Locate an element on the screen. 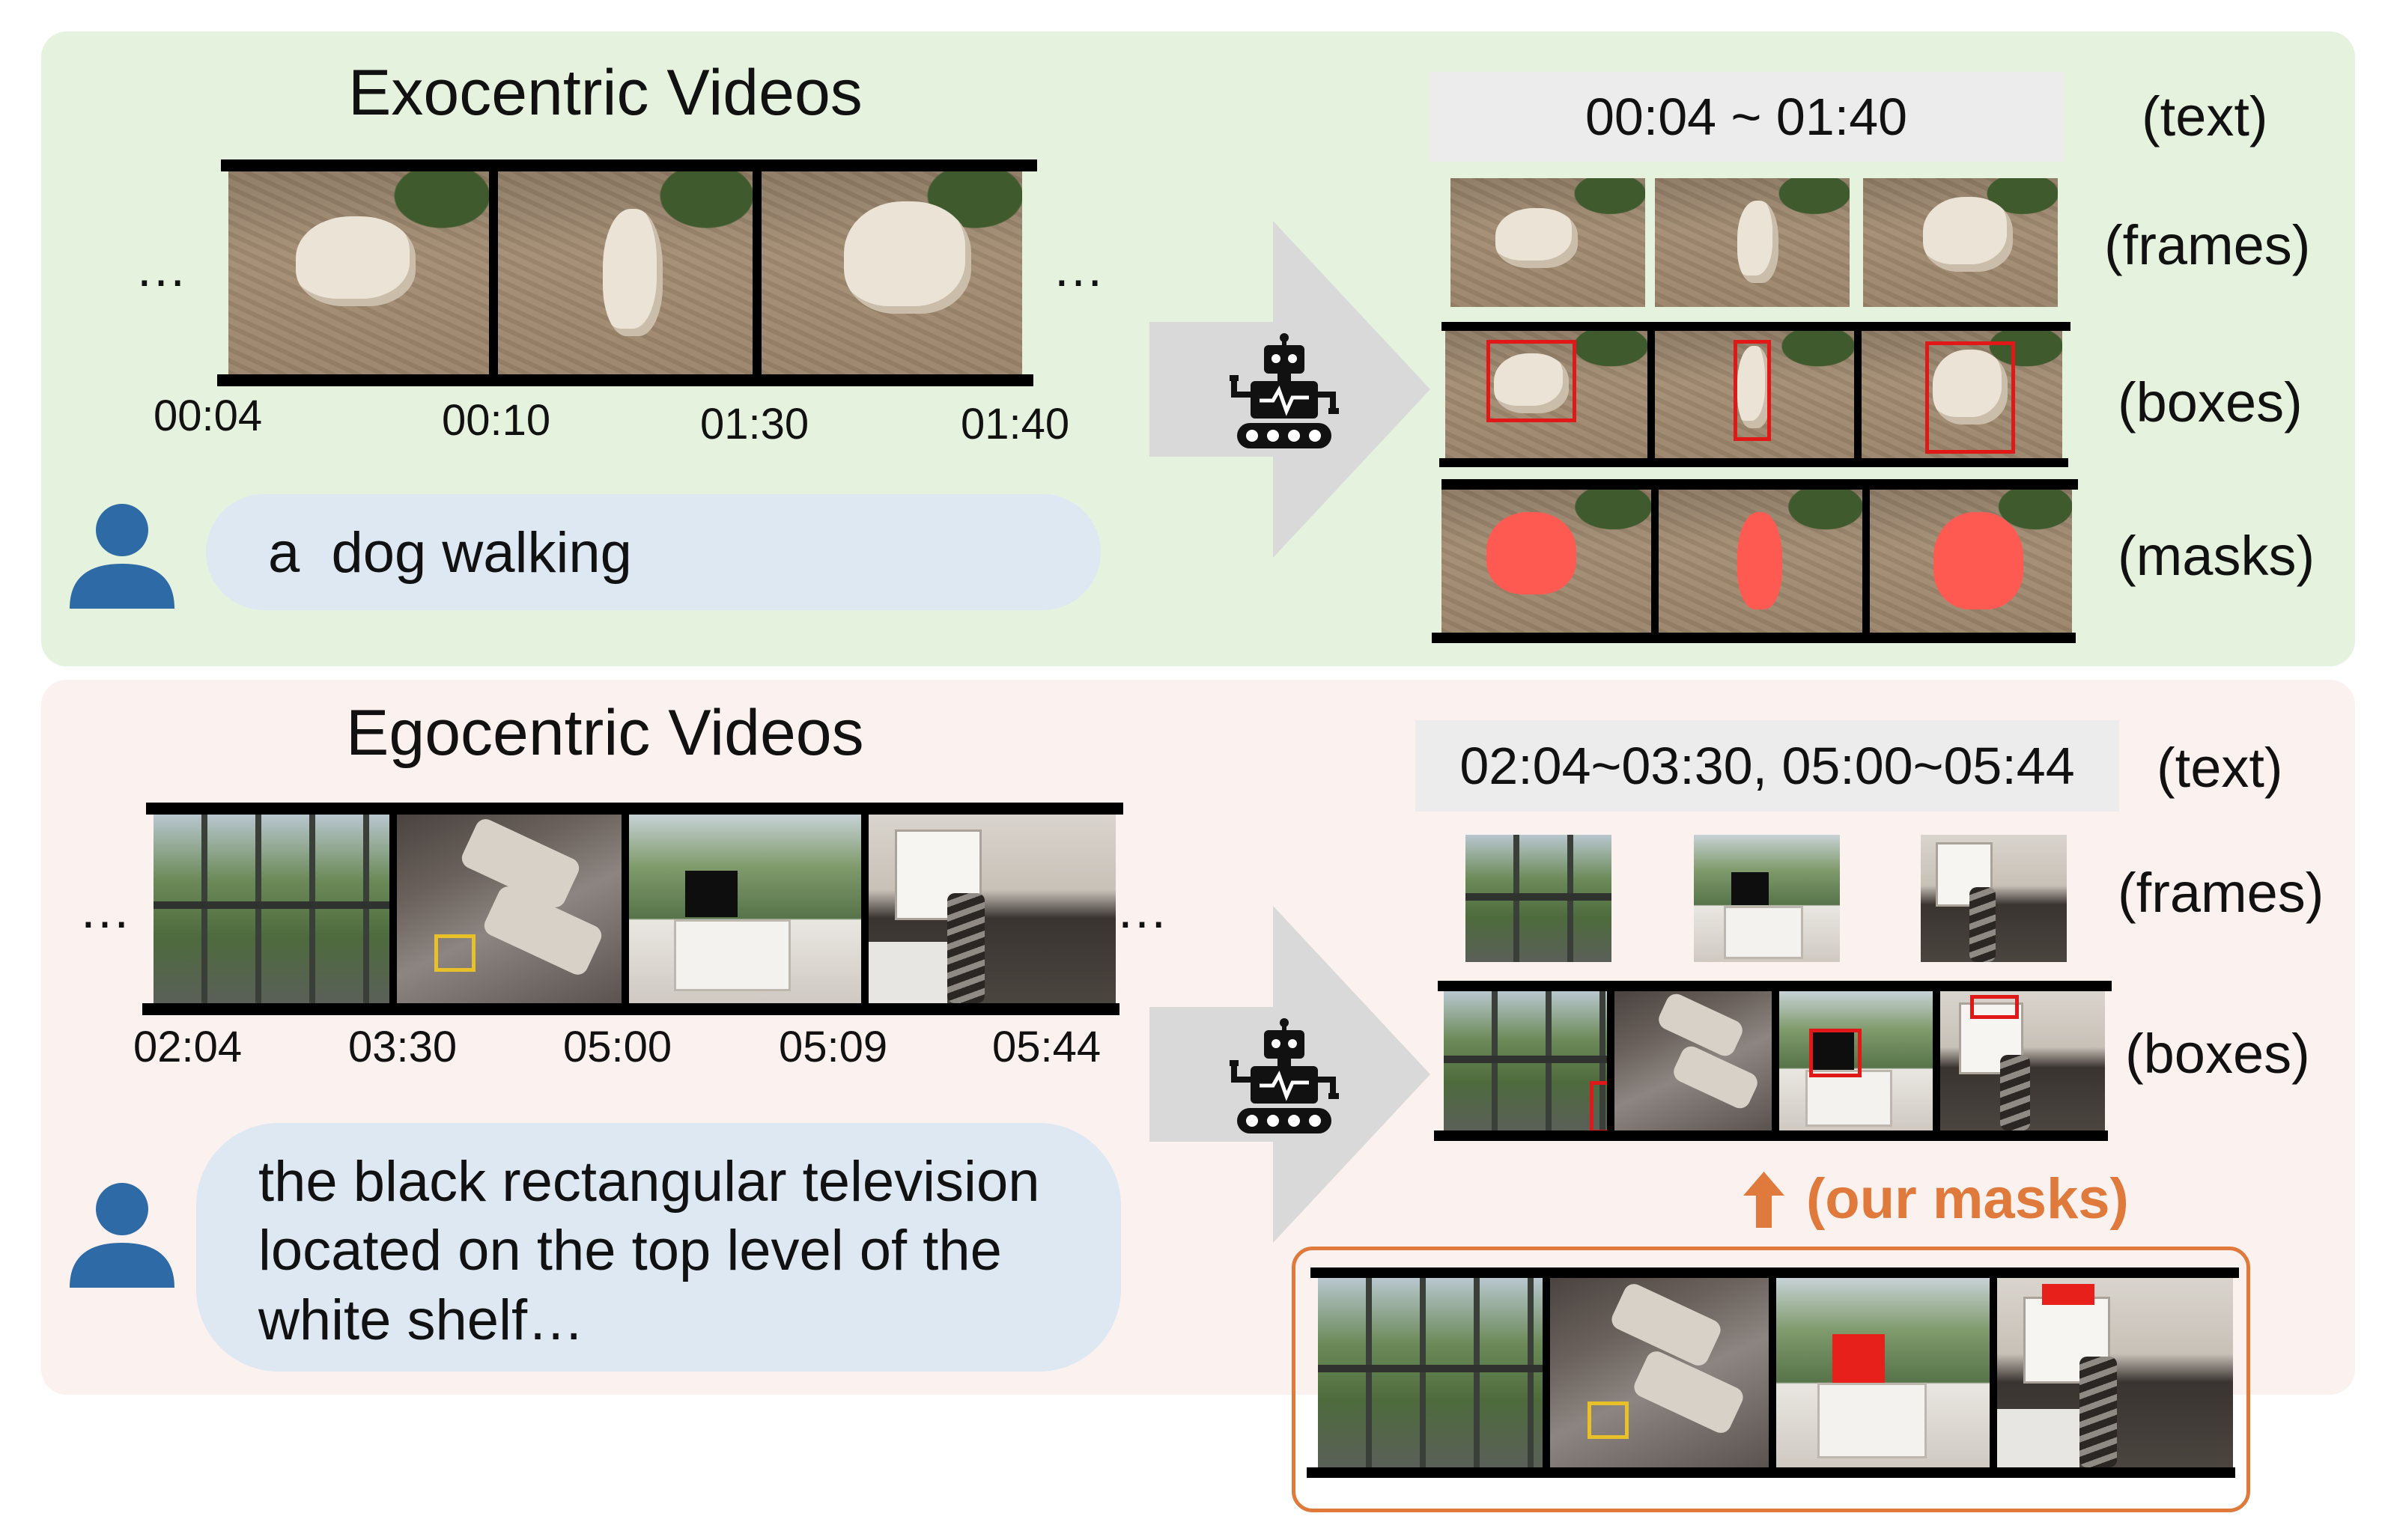  ego-film-bottom is located at coordinates (630, 1009).